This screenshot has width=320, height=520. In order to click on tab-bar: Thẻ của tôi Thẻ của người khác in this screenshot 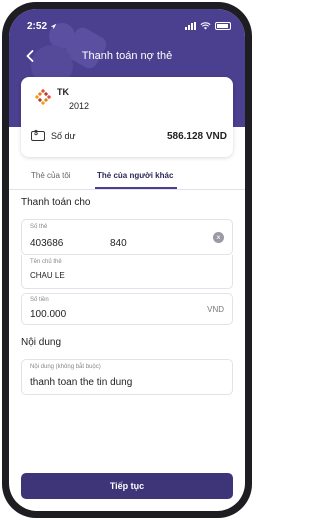, I will do `click(127, 177)`.